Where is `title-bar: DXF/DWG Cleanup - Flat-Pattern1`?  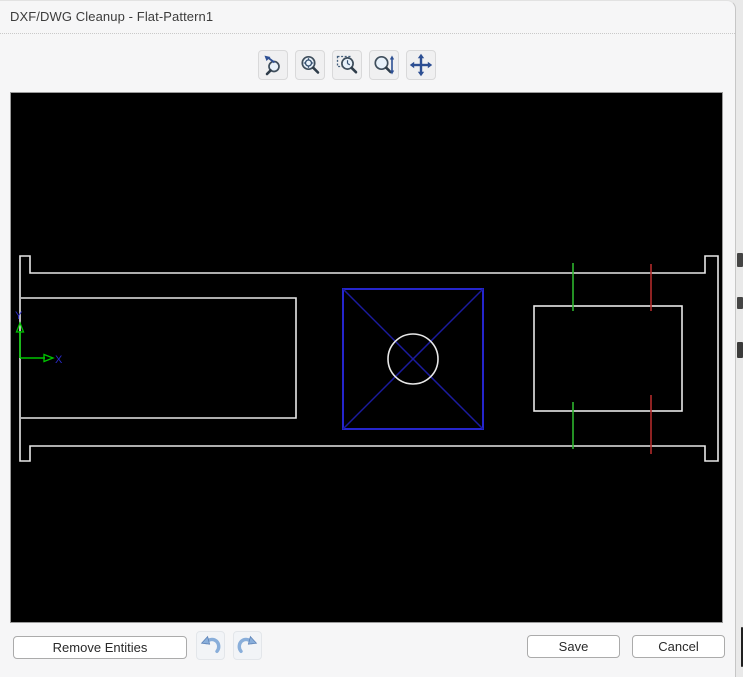
title-bar: DXF/DWG Cleanup - Flat-Pattern1 is located at coordinates (367, 17).